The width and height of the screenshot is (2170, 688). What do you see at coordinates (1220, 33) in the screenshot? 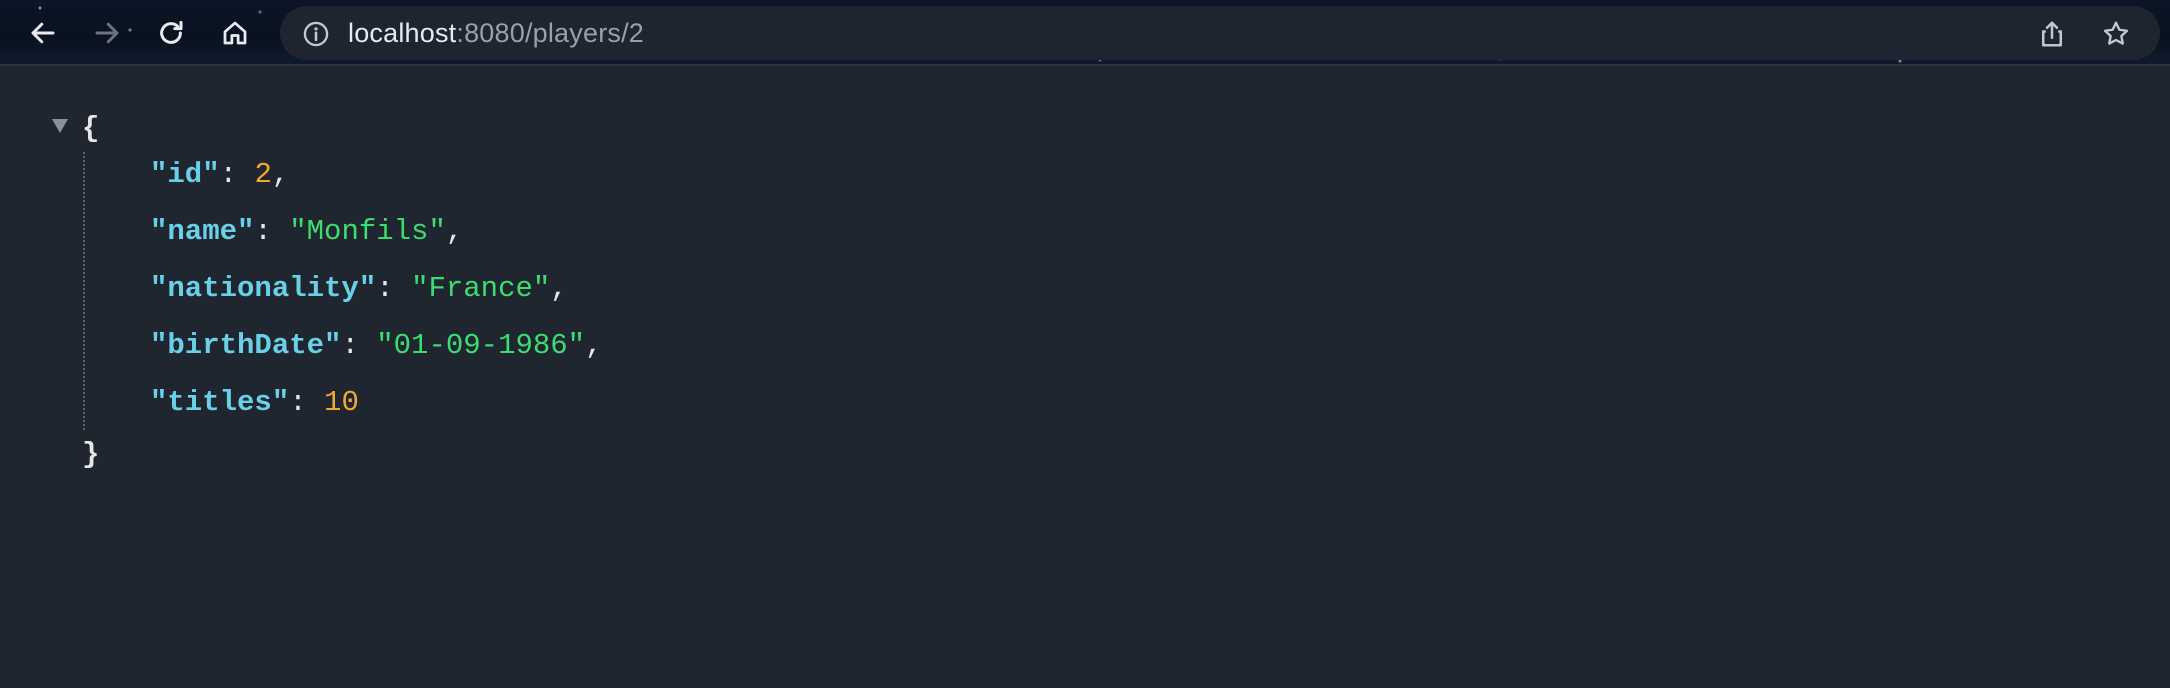
I see `address-bar: localhost:8080/players/2` at bounding box center [1220, 33].